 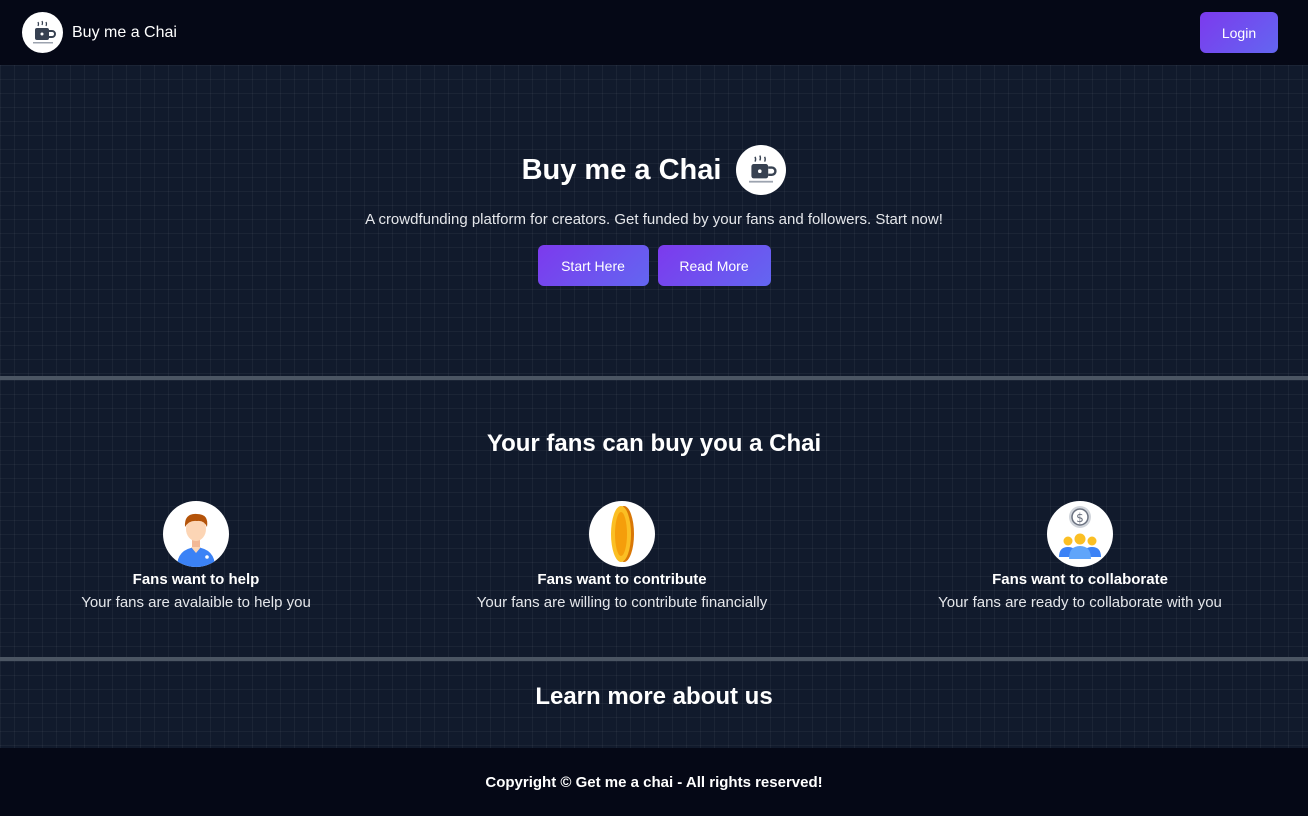 What do you see at coordinates (654, 265) in the screenshot?
I see `hero-buttons: Start Here Read More` at bounding box center [654, 265].